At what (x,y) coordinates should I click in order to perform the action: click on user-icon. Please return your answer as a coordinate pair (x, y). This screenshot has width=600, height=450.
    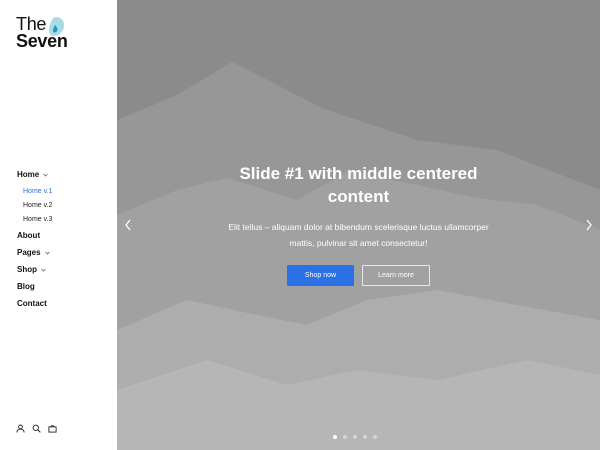
    Looking at the image, I should click on (20, 428).